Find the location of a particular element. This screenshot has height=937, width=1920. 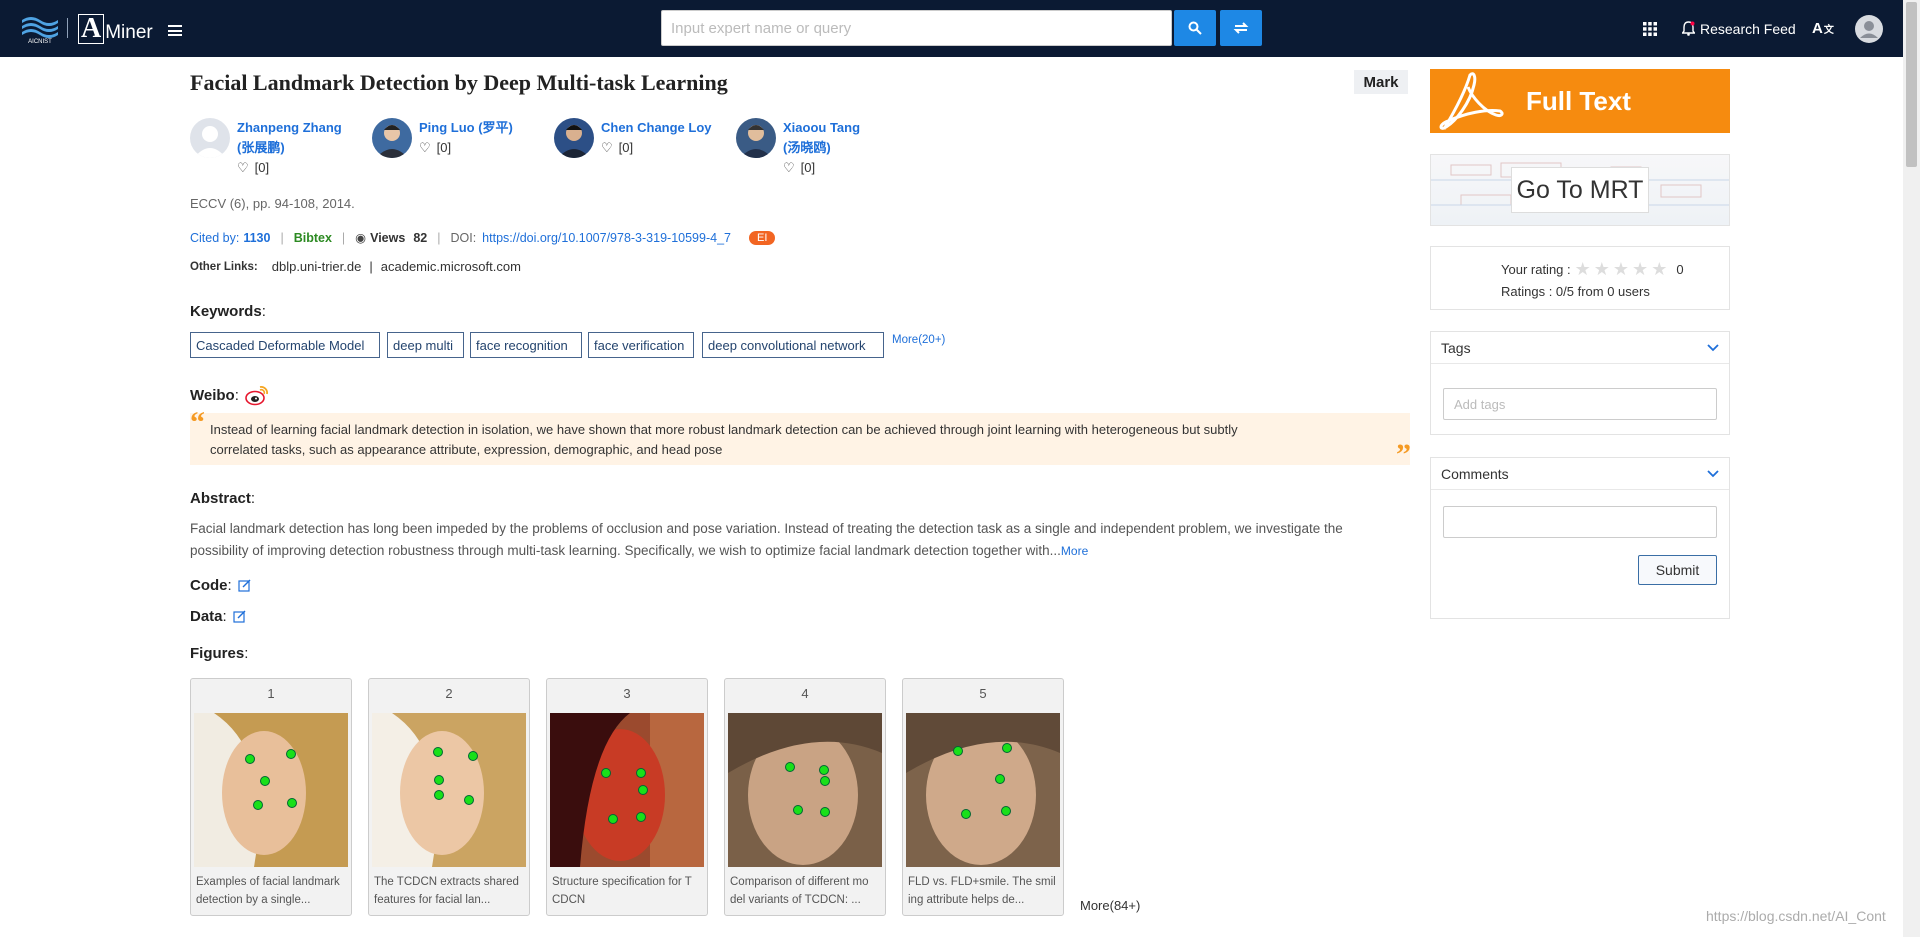

keyword-tag: face verification is located at coordinates (641, 345).